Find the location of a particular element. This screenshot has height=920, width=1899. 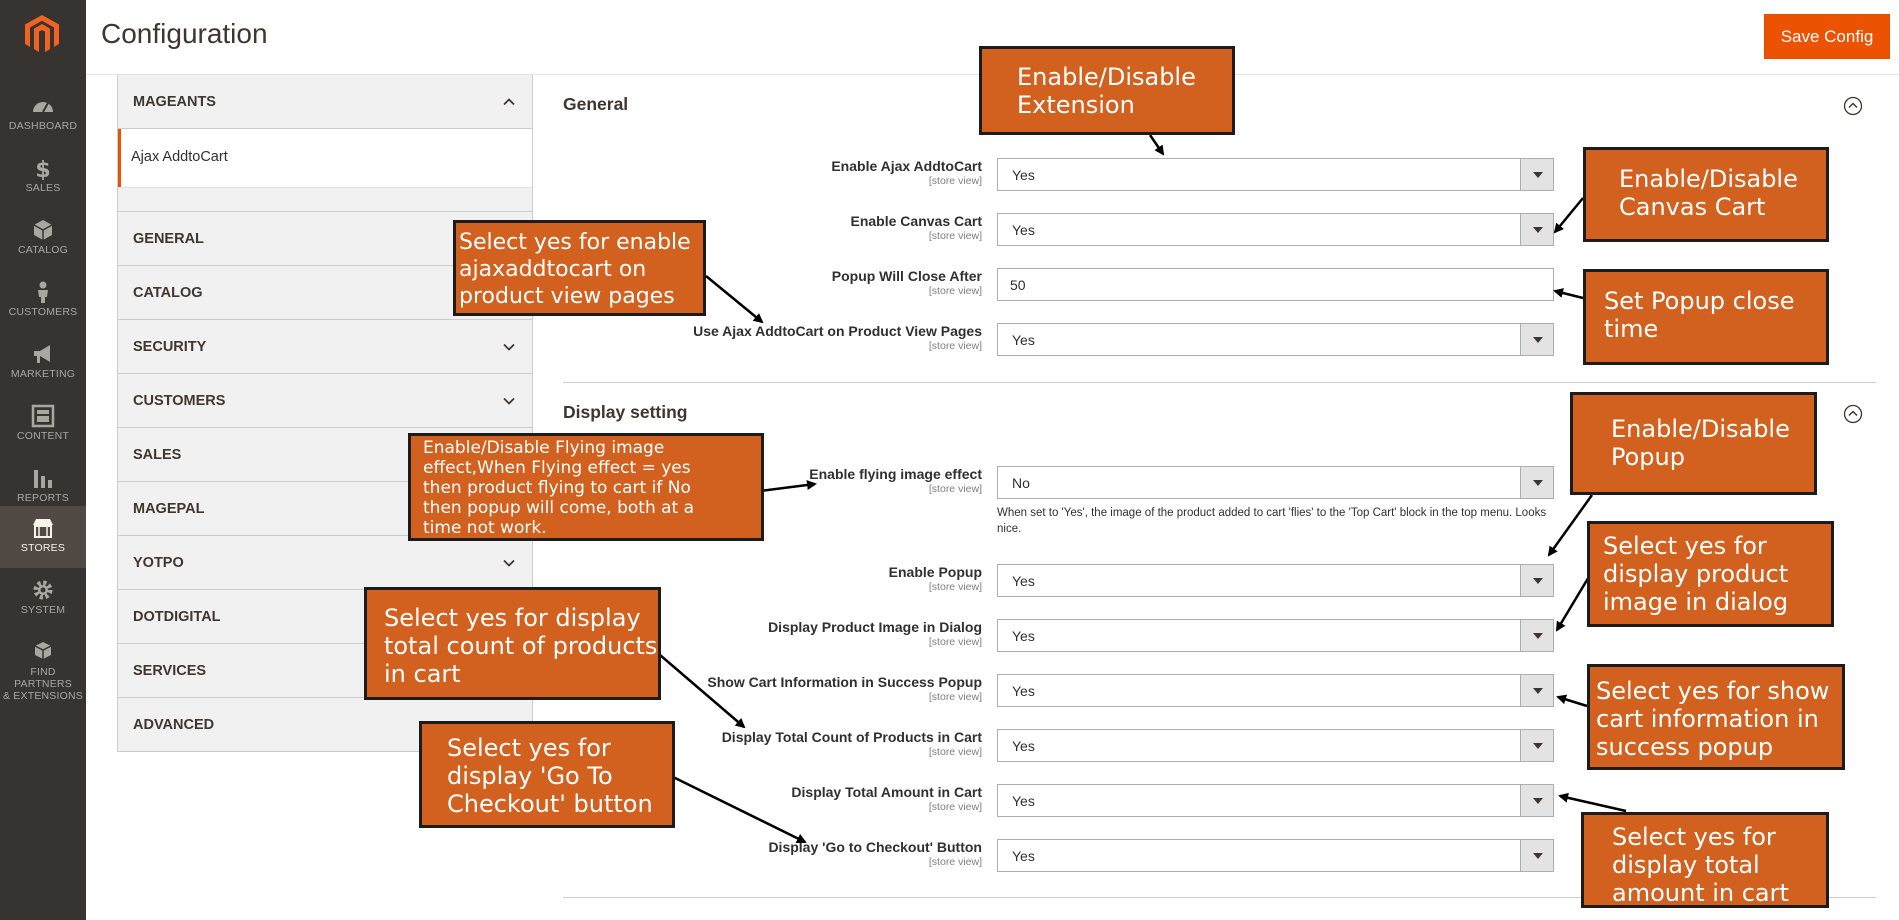

tab-label: SECURITY is located at coordinates (170, 347).